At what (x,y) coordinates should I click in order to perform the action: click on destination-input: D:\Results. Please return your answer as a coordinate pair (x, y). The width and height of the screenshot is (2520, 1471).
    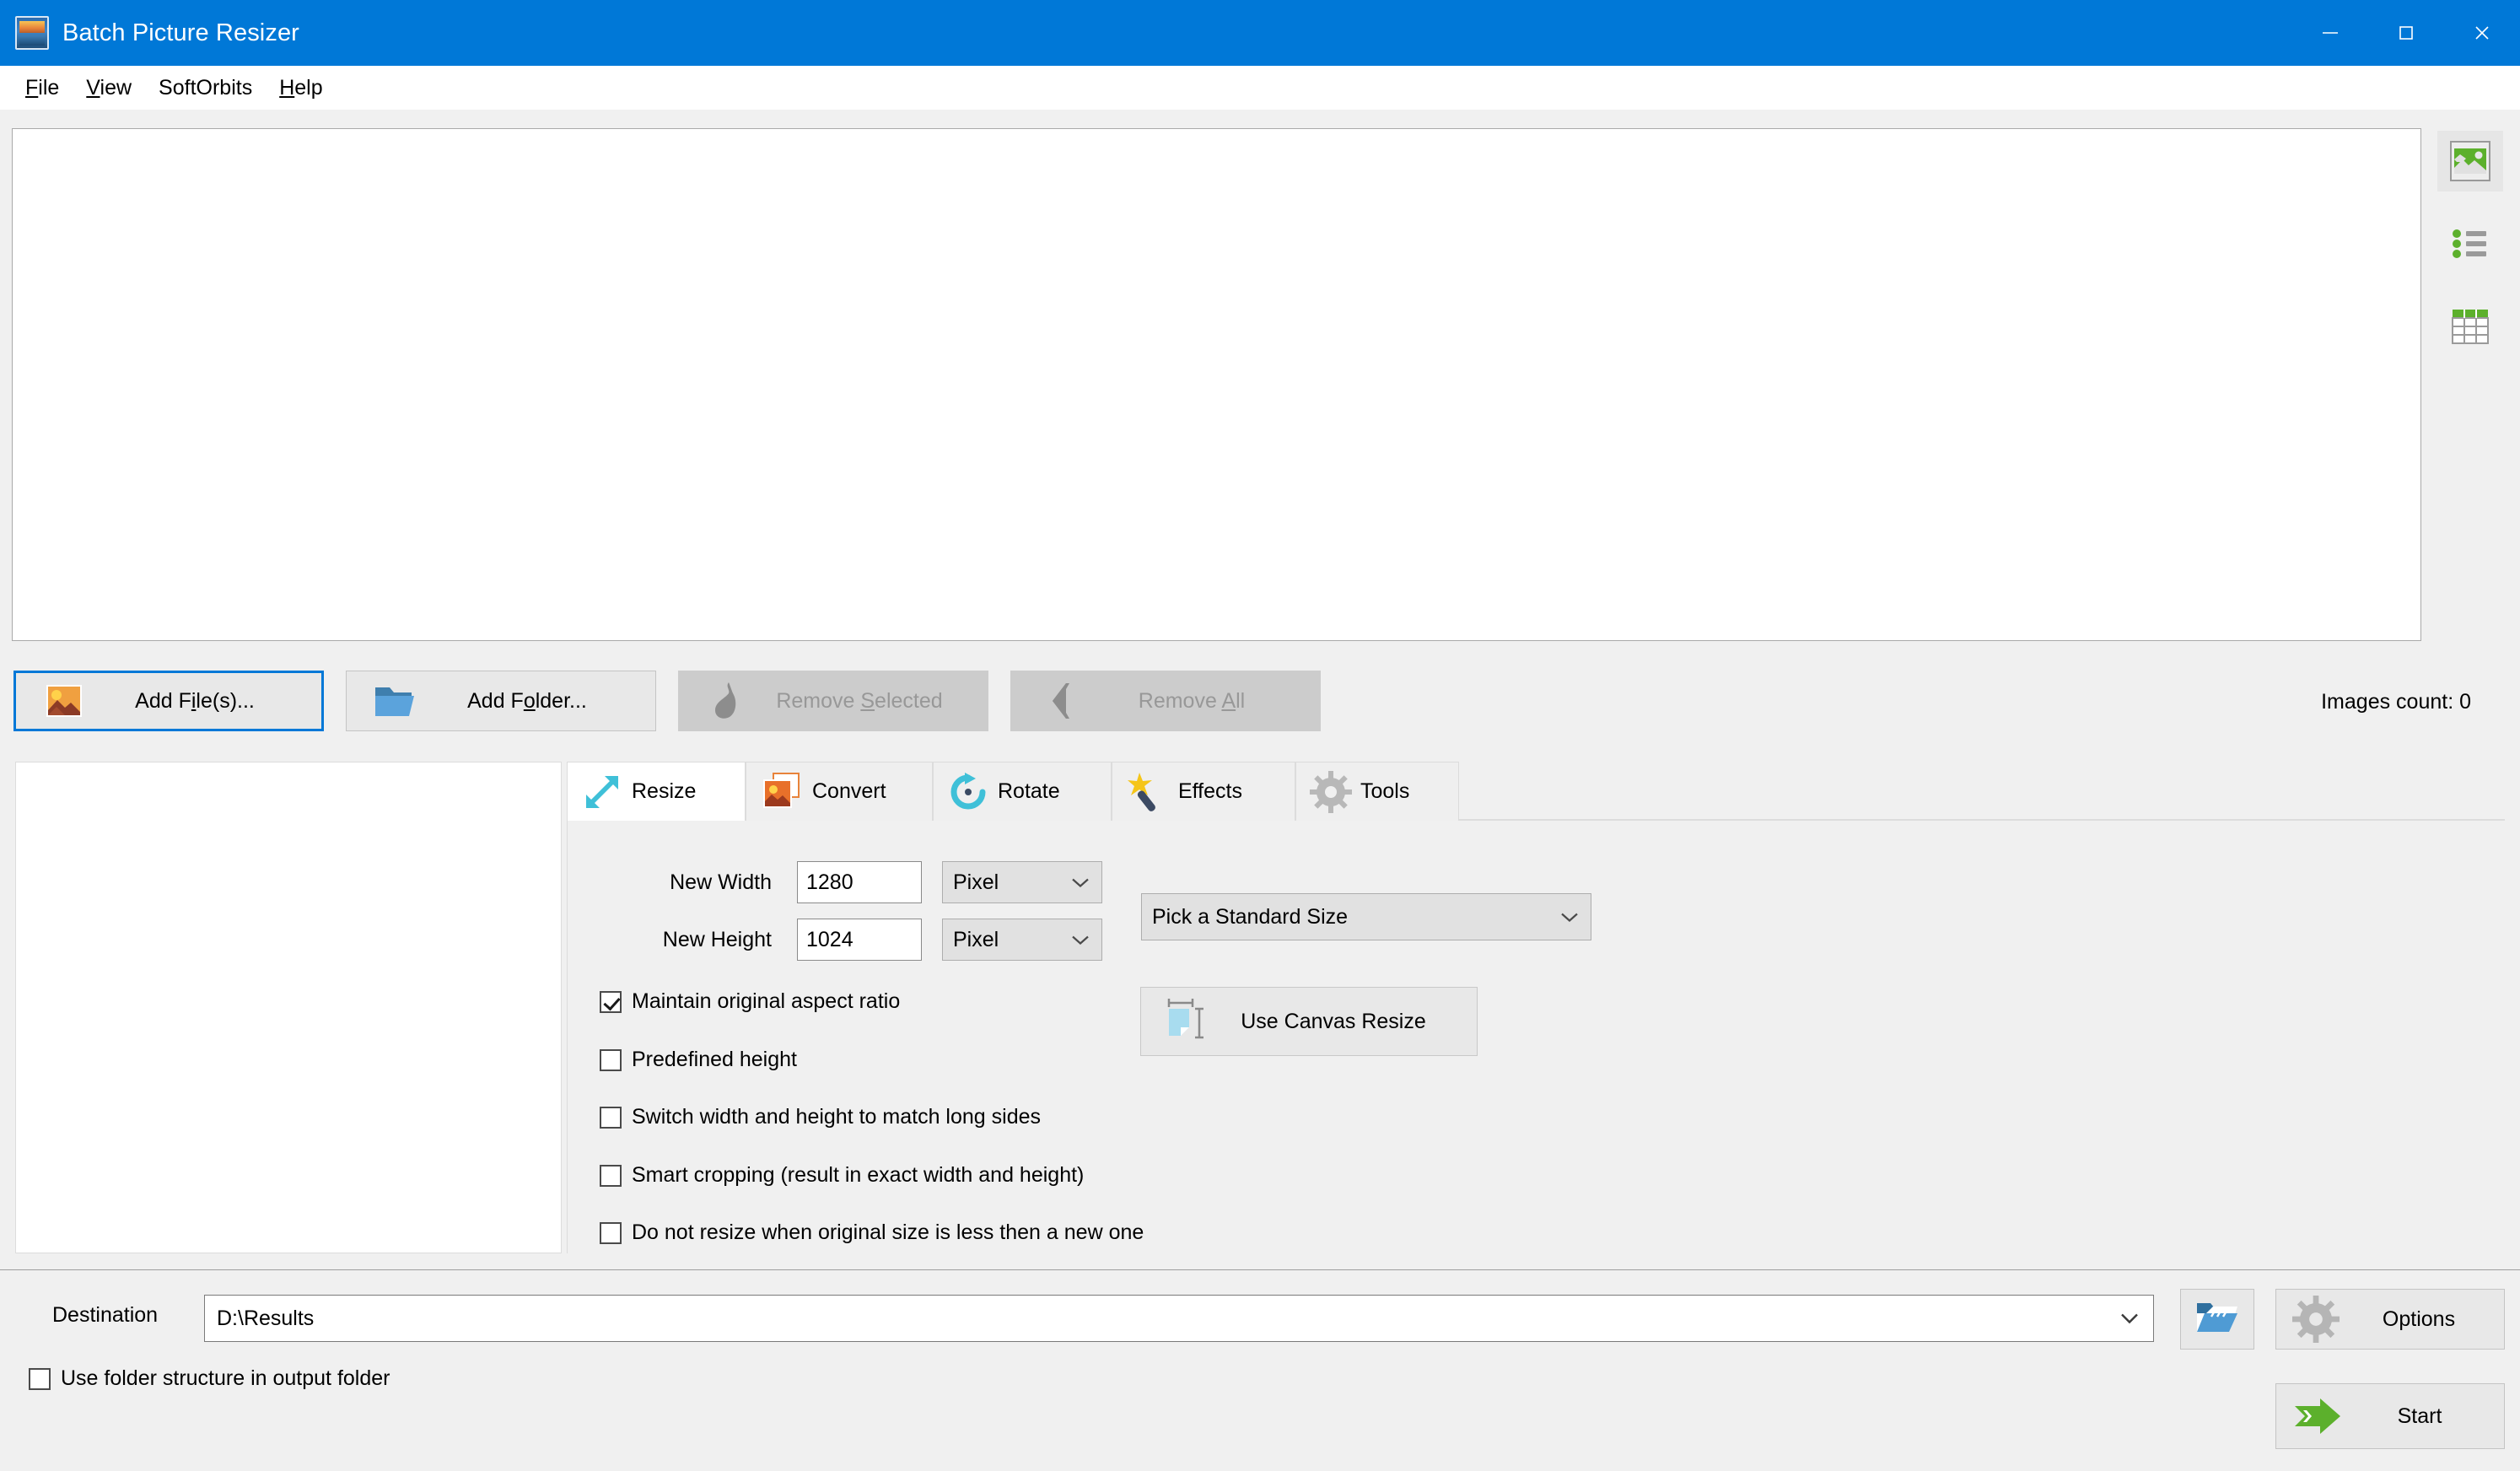
    Looking at the image, I should click on (1179, 1318).